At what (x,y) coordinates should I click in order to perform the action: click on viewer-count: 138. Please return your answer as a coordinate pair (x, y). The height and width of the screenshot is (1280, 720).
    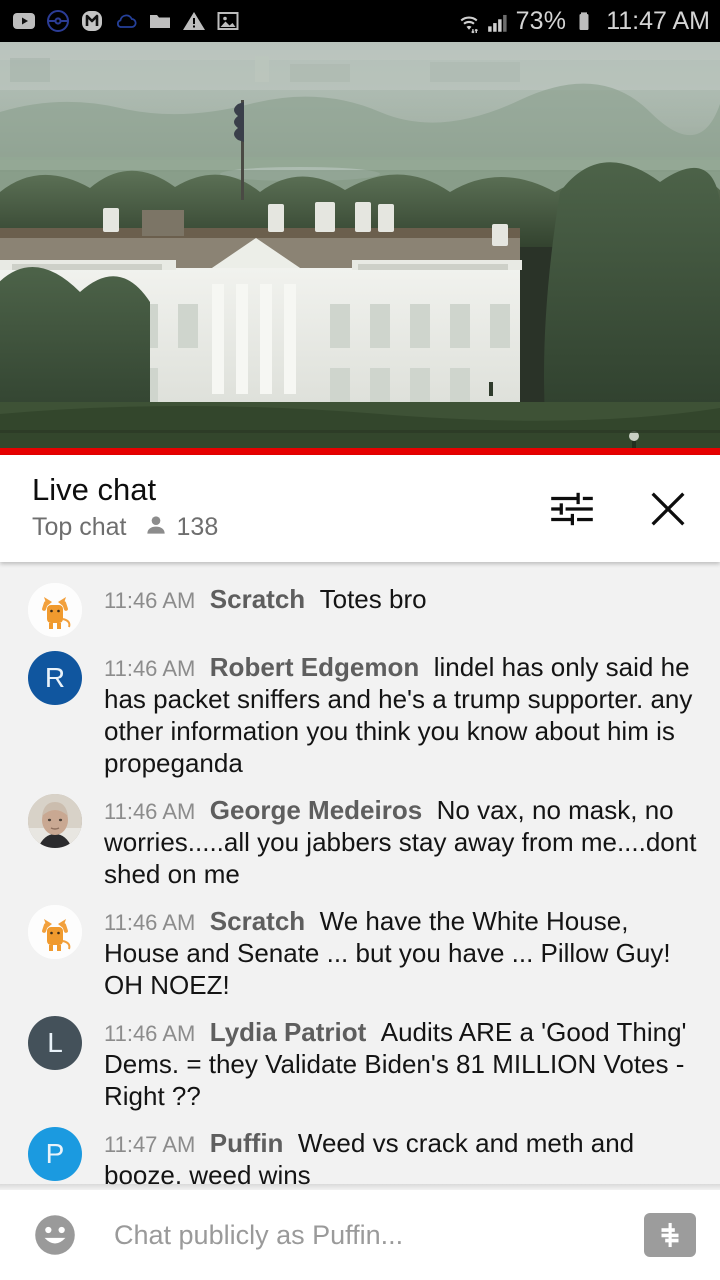
    Looking at the image, I should click on (197, 527).